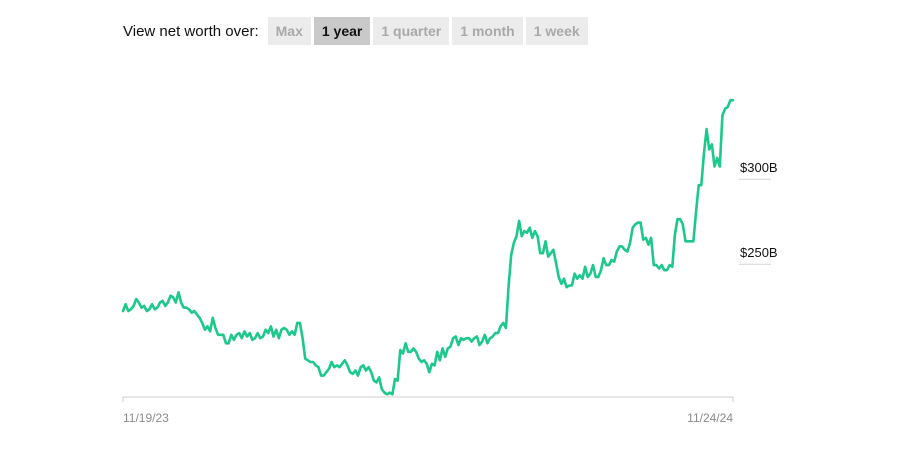 The image size is (900, 471). Describe the element at coordinates (759, 252) in the screenshot. I see `y-tick-label-1: $250B` at that location.